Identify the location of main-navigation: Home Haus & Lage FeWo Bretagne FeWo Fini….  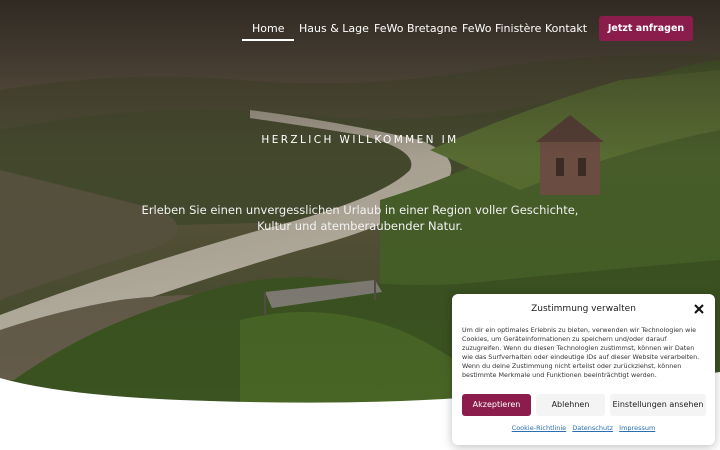
(360, 29).